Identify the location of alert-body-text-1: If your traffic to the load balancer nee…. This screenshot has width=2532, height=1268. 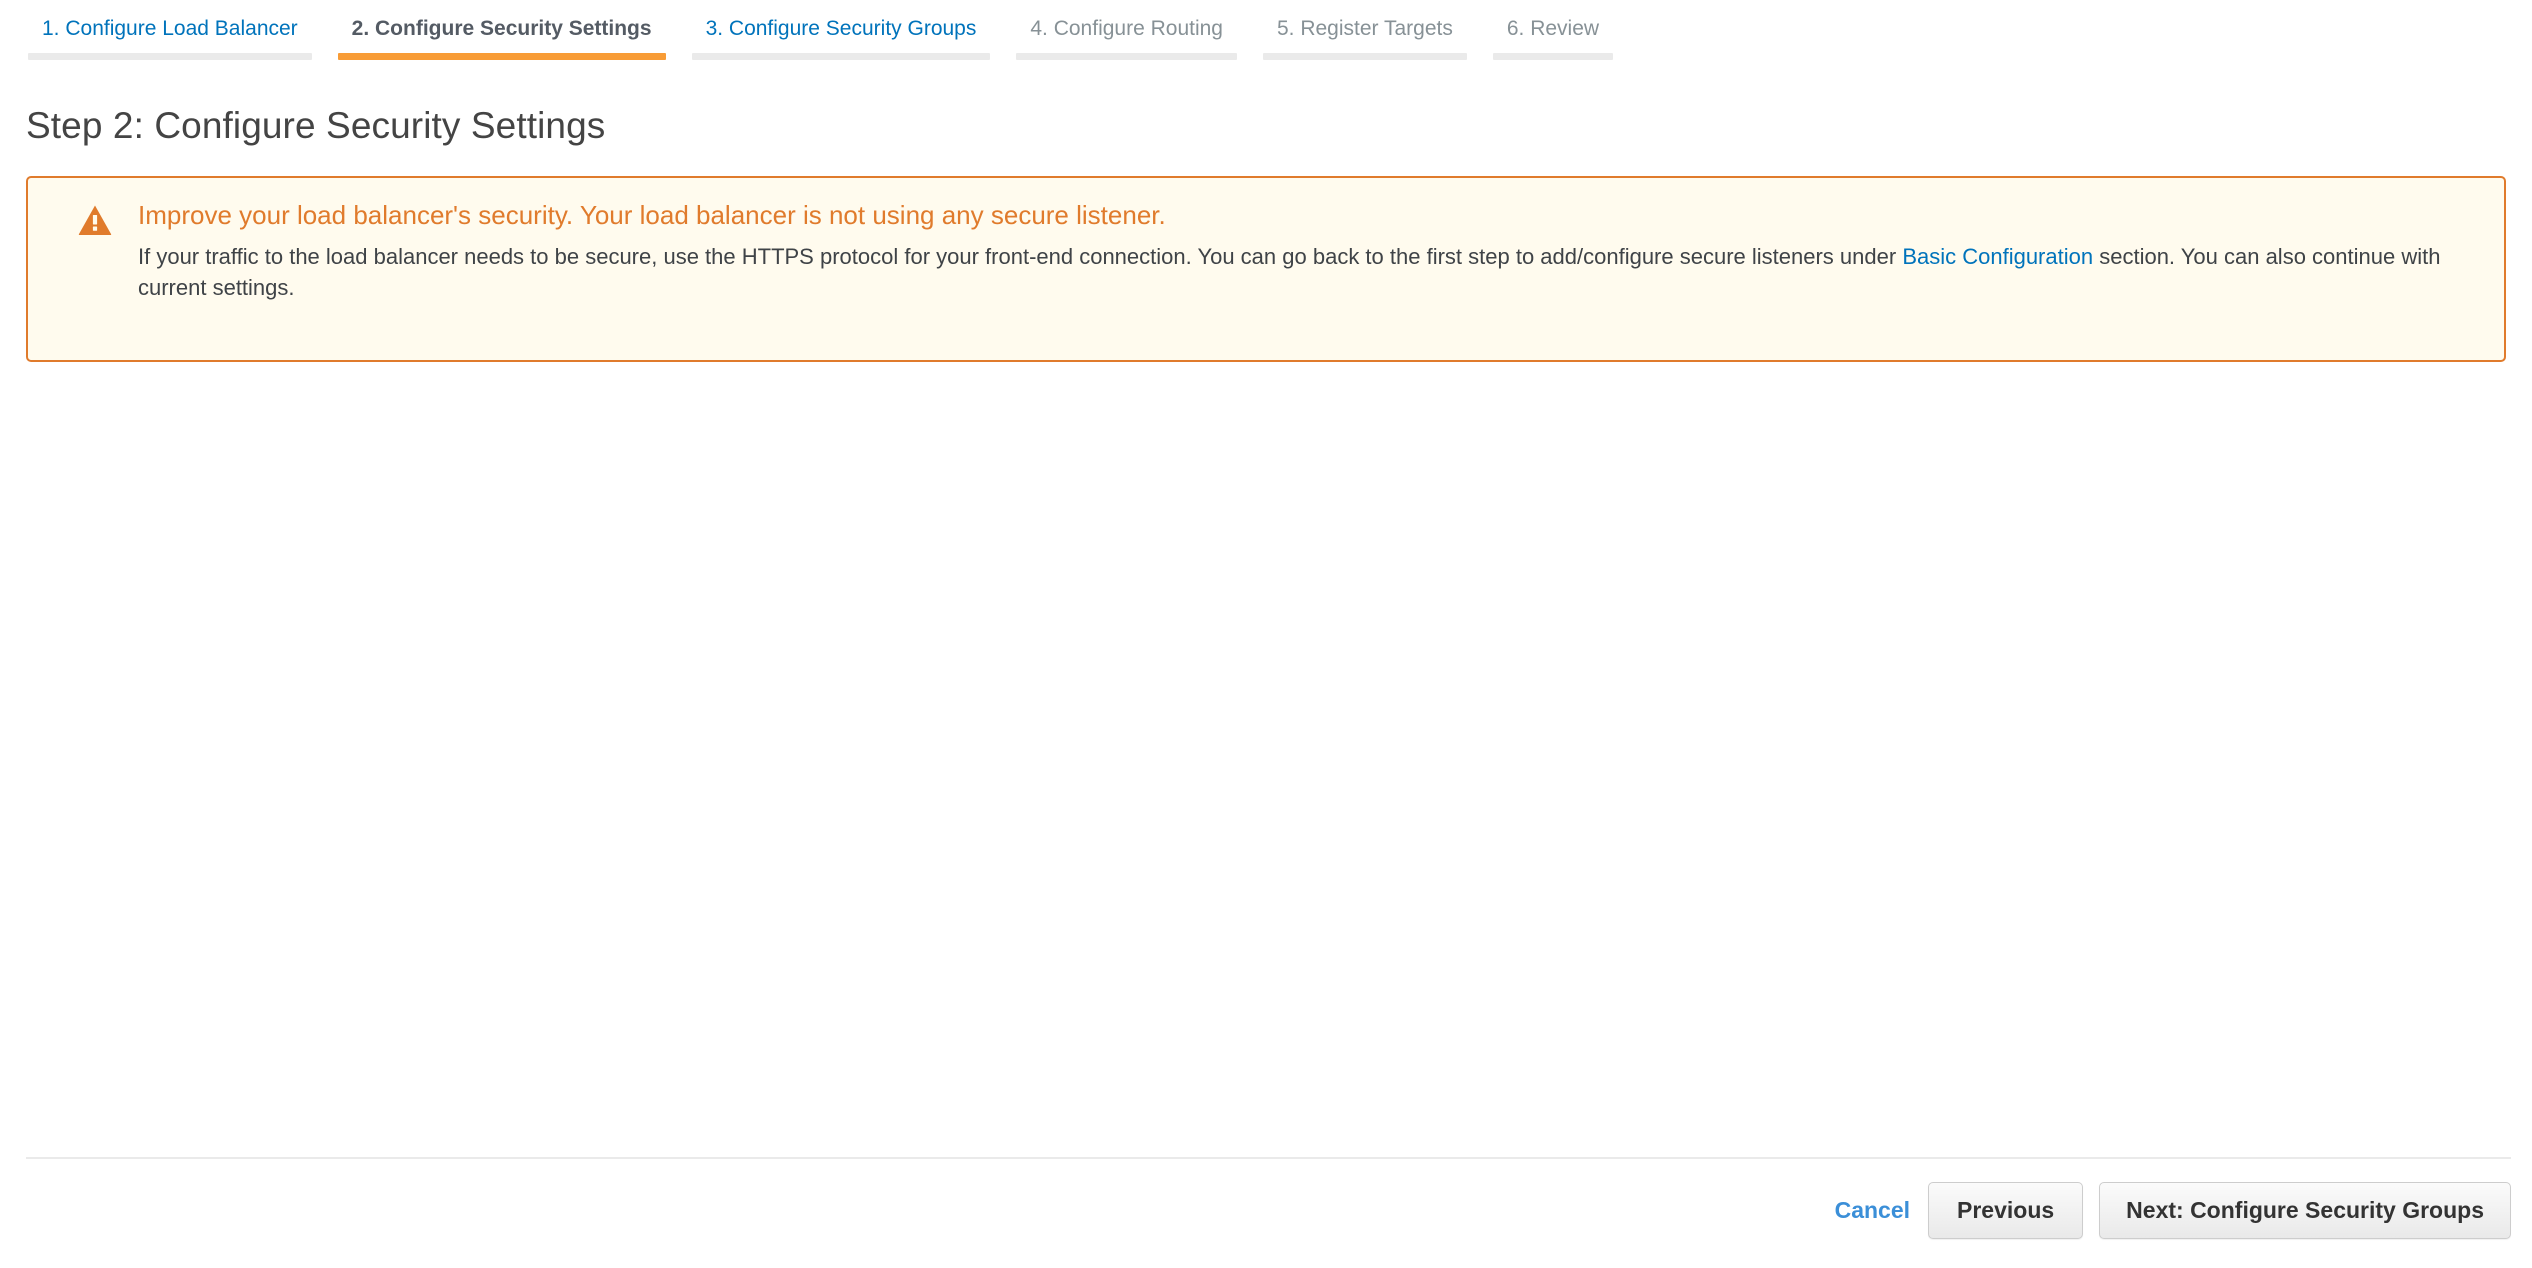
(1017, 257).